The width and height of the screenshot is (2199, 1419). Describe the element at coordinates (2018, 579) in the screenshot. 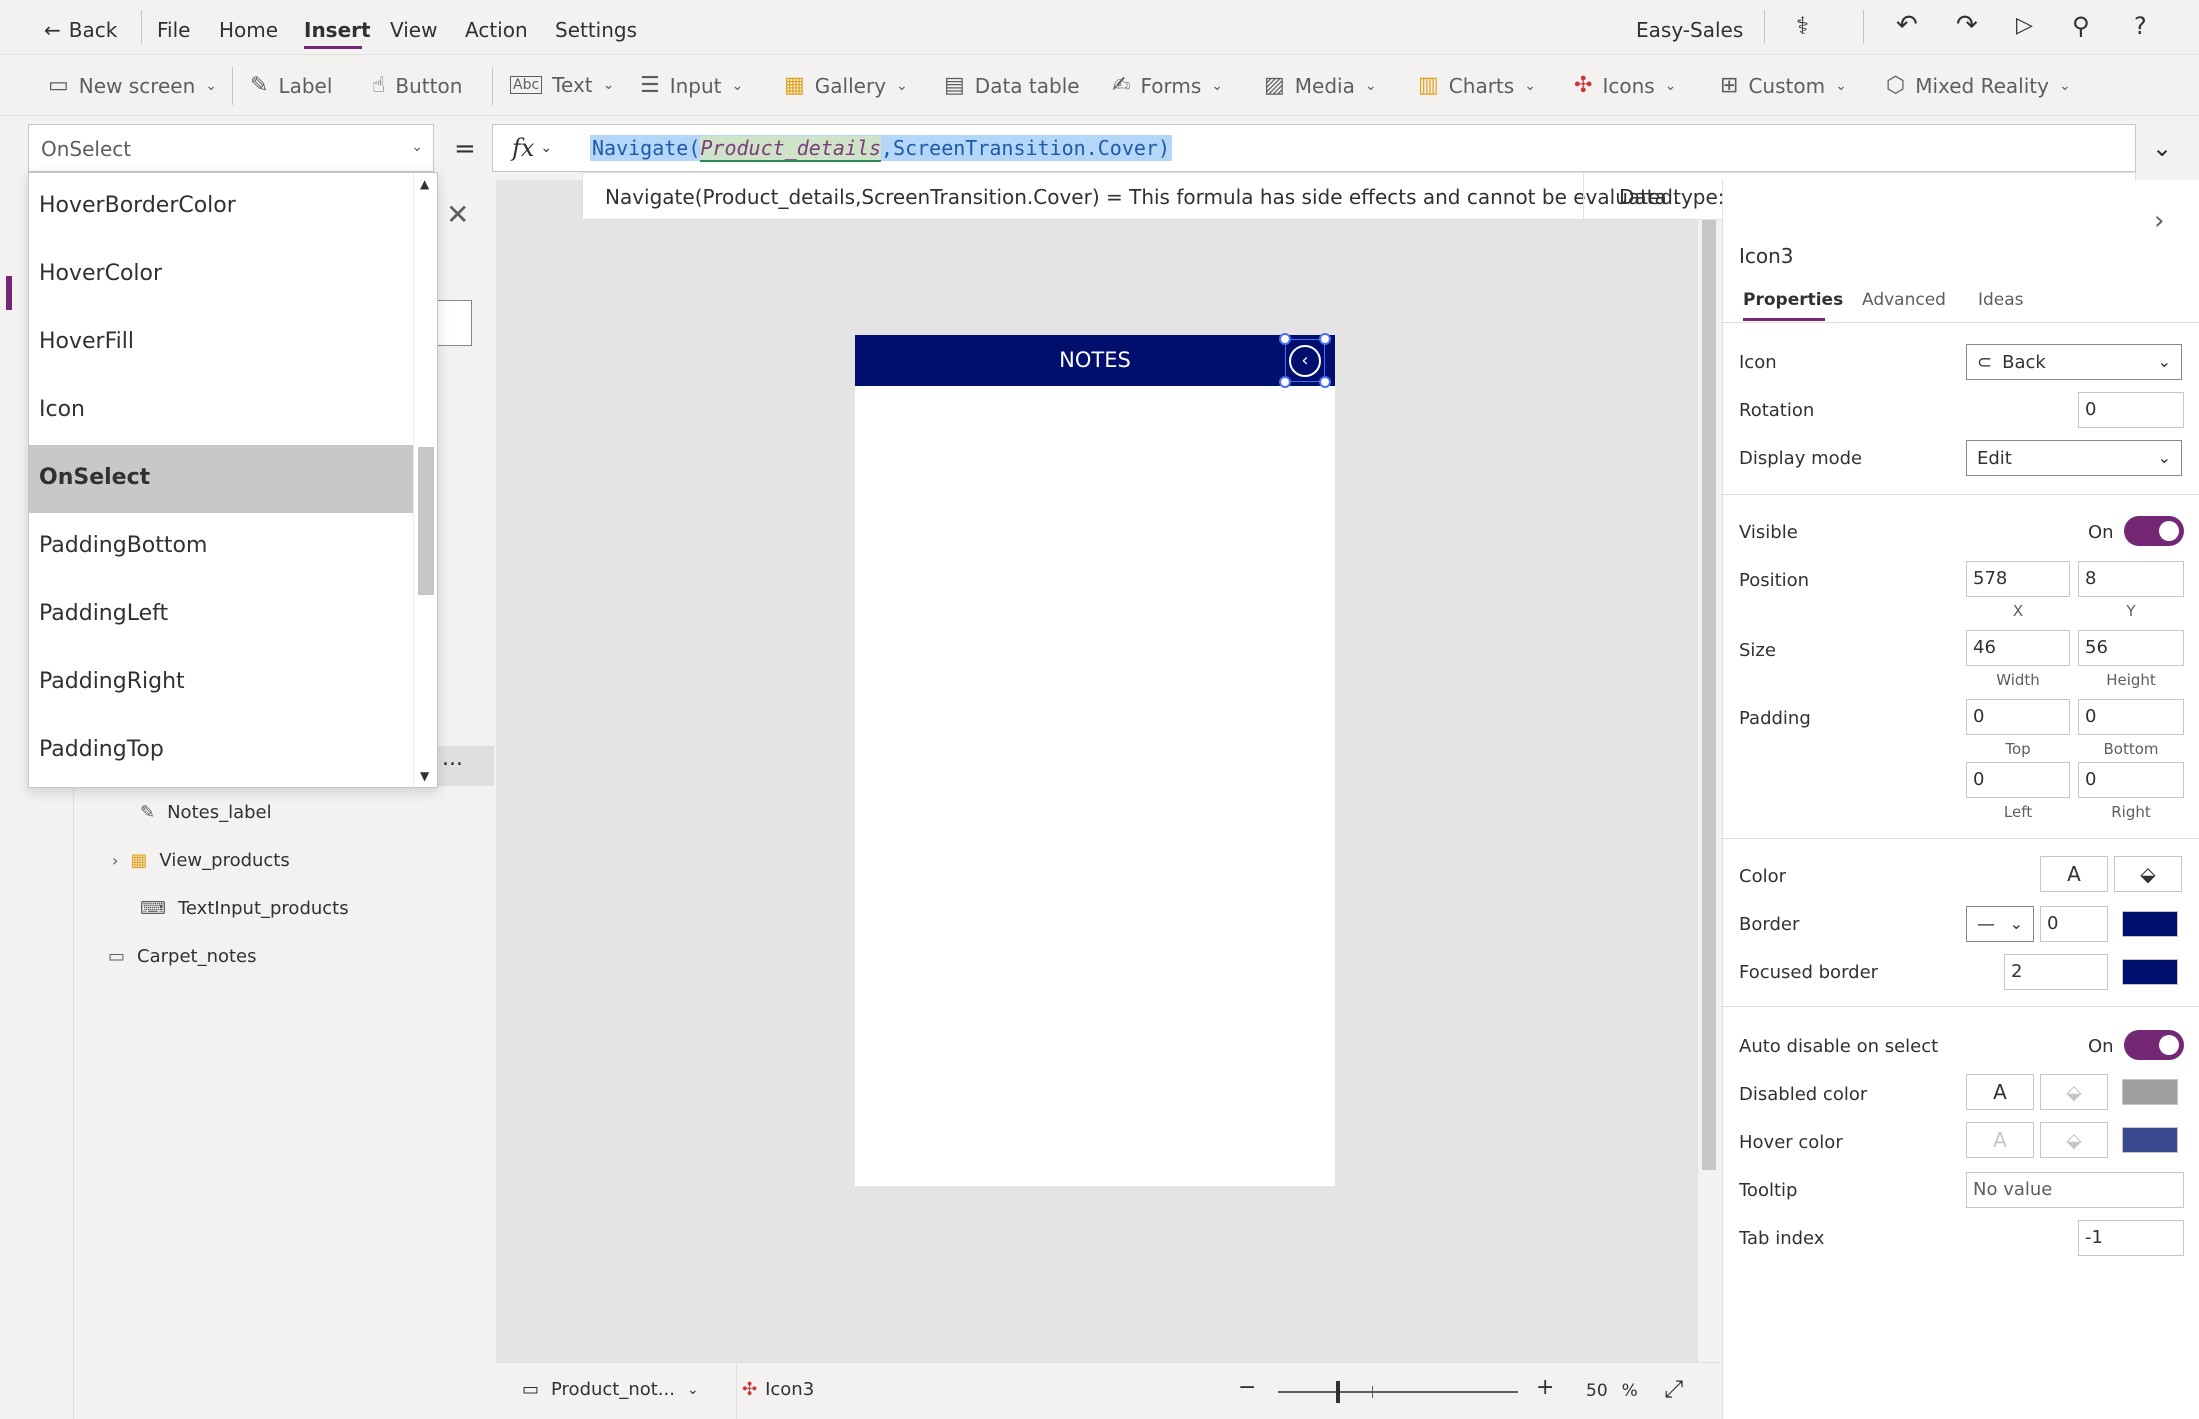

I see `position-x-input: 578` at that location.